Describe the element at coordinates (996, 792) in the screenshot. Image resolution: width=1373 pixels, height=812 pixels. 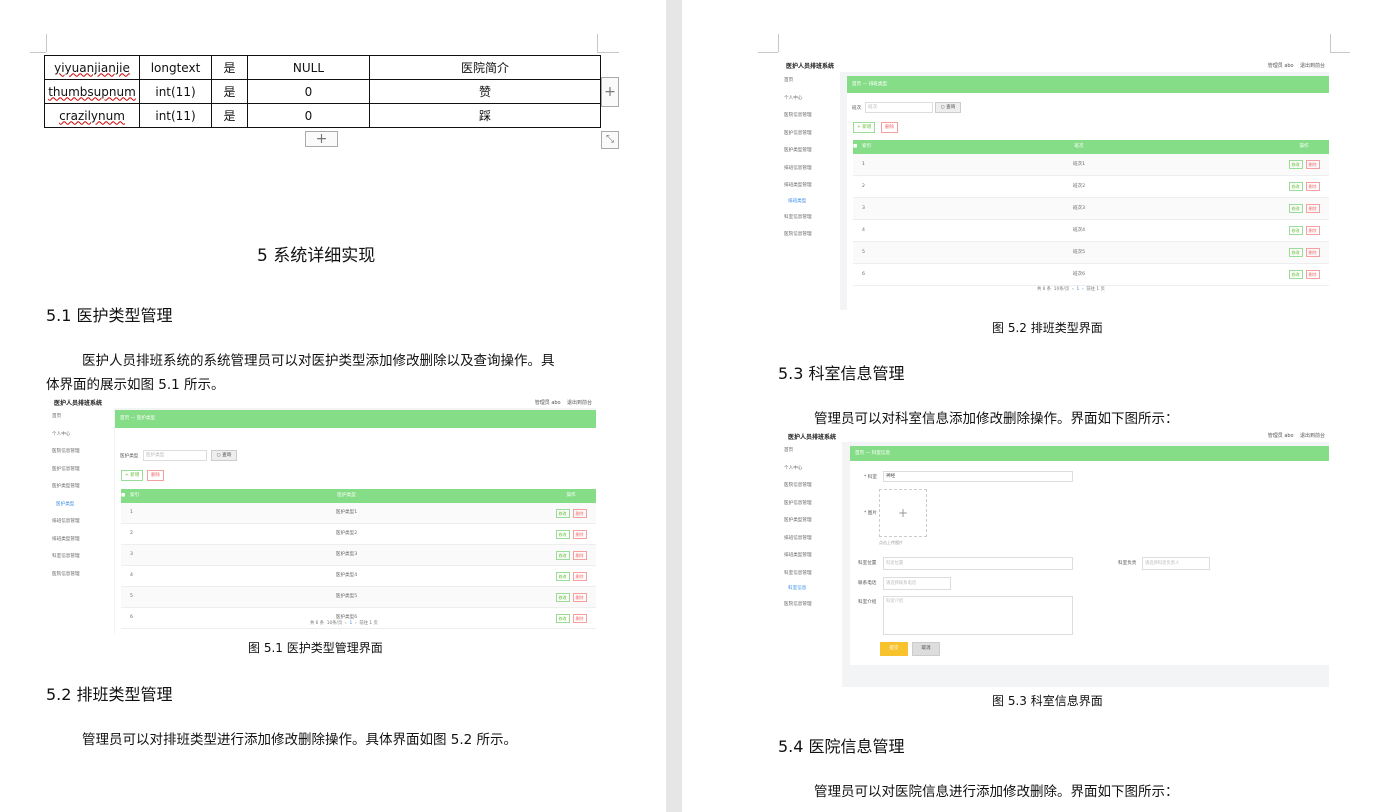
I see `paragraph: 管理员可以对医院信息进行添加修改删除。界面如下图所示：` at that location.